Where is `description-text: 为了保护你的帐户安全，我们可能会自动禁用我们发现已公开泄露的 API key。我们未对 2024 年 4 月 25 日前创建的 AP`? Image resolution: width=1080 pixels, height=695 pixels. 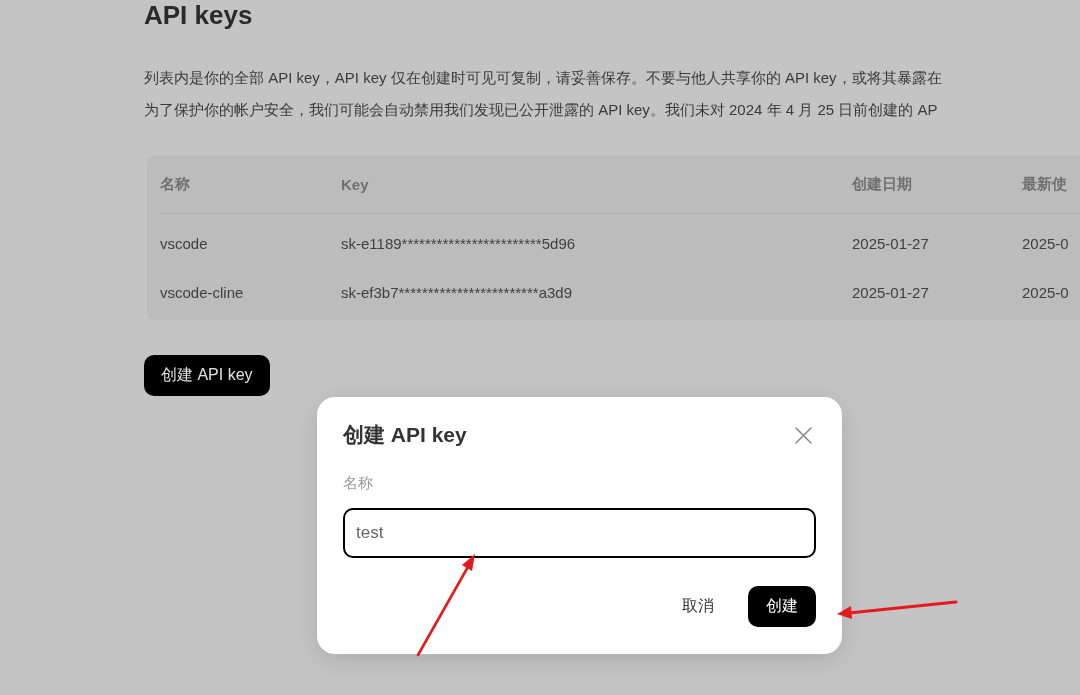
description-text: 为了保护你的帐户安全，我们可能会自动禁用我们发现已公开泄露的 API key。我们未对 2024 年 4 月 25 日前创建的 AP is located at coordinates (541, 110).